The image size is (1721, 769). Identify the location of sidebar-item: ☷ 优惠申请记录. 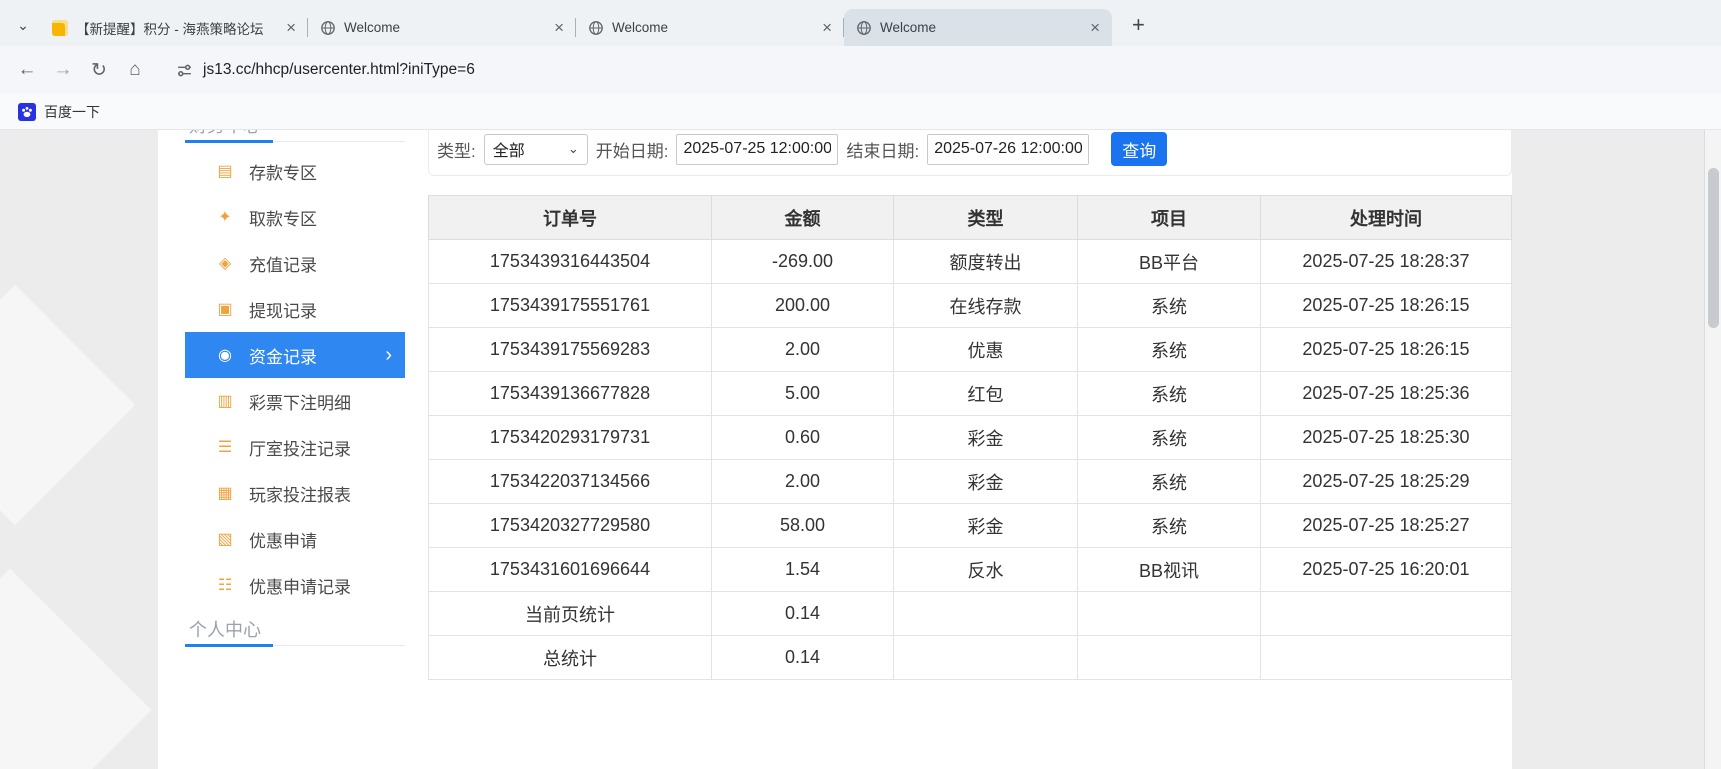
(295, 585).